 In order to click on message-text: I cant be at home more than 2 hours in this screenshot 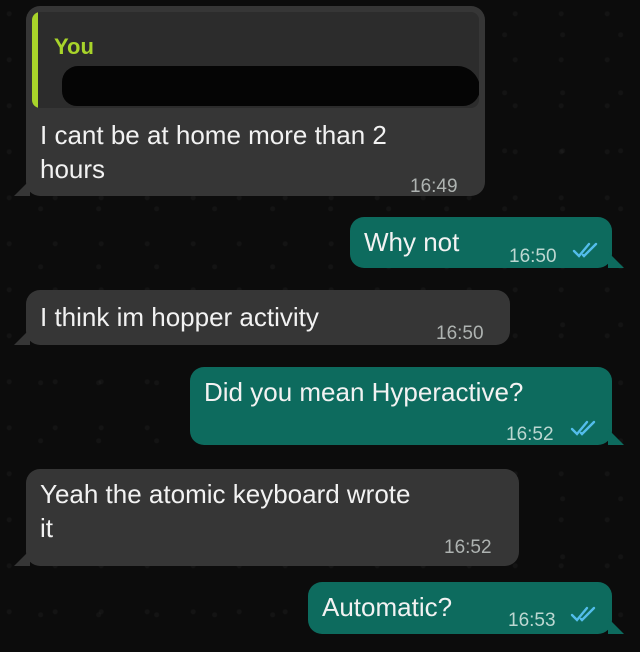, I will do `click(213, 152)`.